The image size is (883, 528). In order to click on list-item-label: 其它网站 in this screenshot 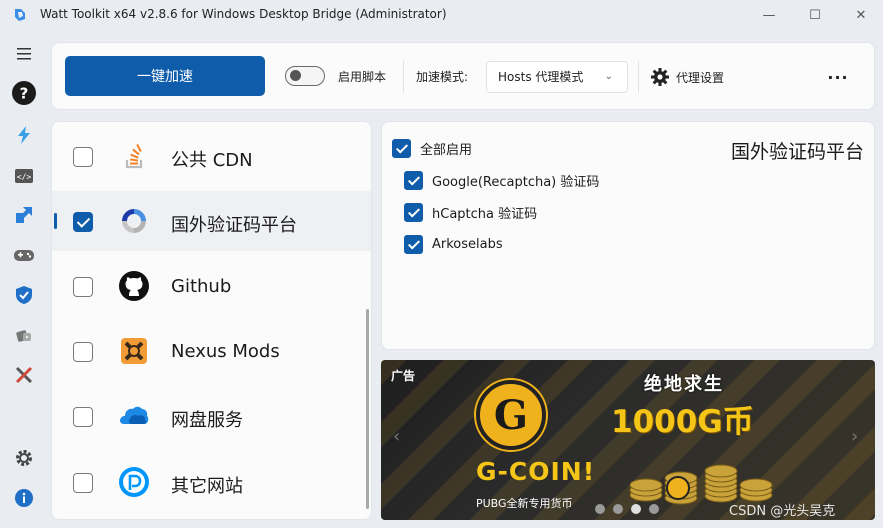, I will do `click(207, 486)`.